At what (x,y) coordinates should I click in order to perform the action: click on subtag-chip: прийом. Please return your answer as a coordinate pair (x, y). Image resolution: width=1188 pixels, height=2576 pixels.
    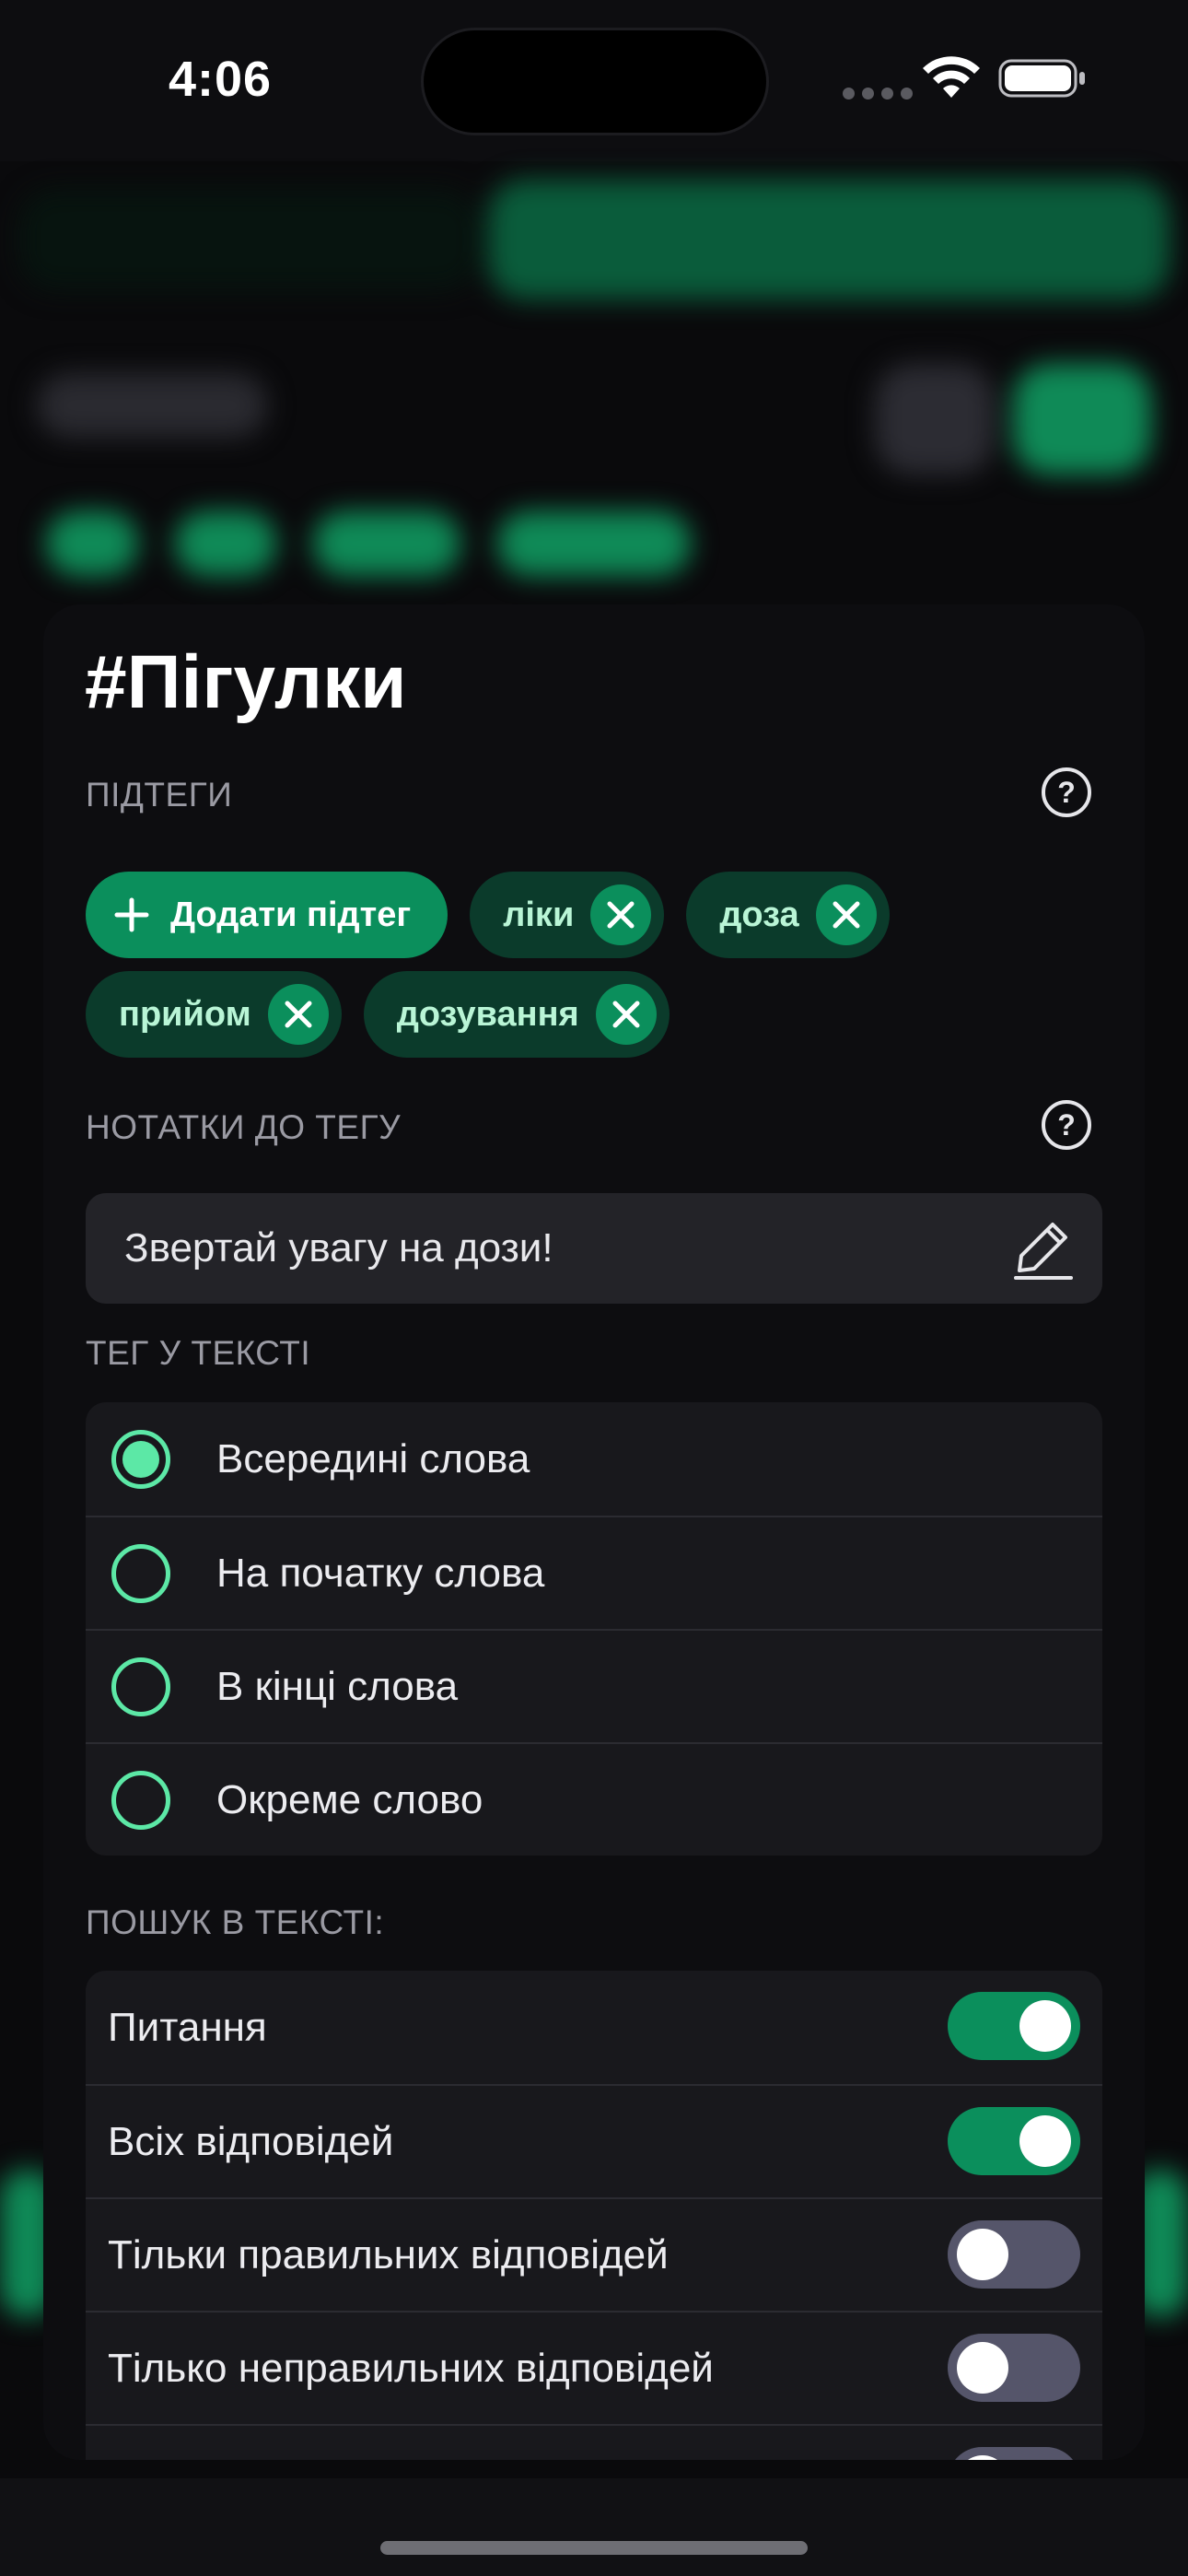
    Looking at the image, I should click on (214, 1015).